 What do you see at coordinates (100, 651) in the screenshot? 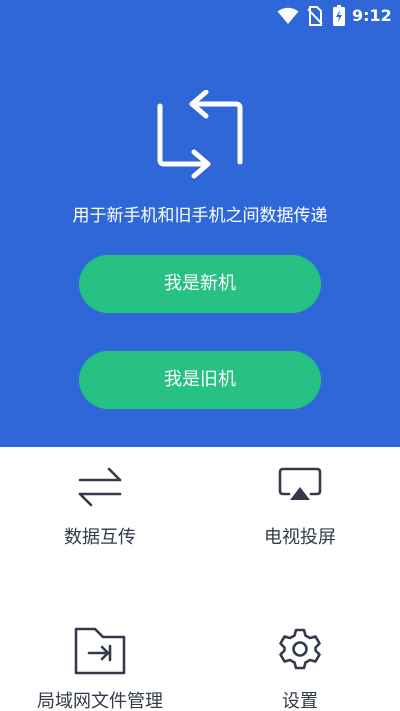
I see `folder-export-icon` at bounding box center [100, 651].